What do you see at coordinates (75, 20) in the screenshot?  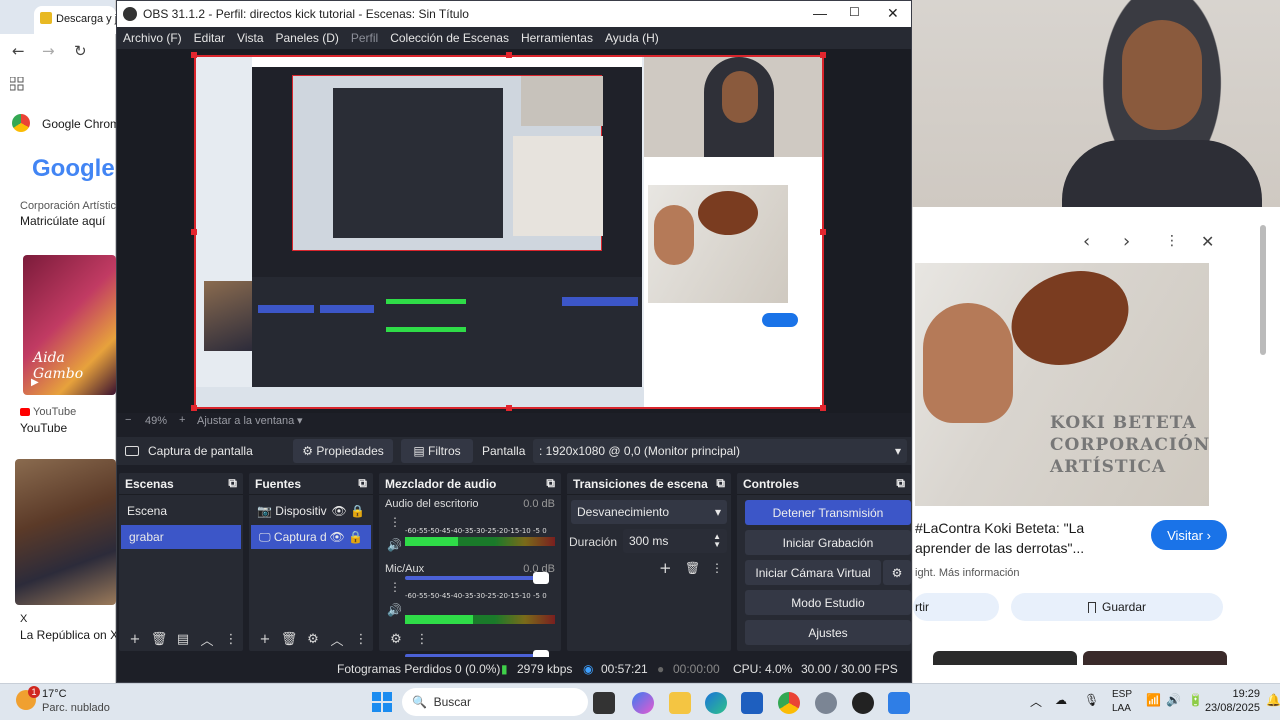 I see `browser-tab: Descarga y j` at bounding box center [75, 20].